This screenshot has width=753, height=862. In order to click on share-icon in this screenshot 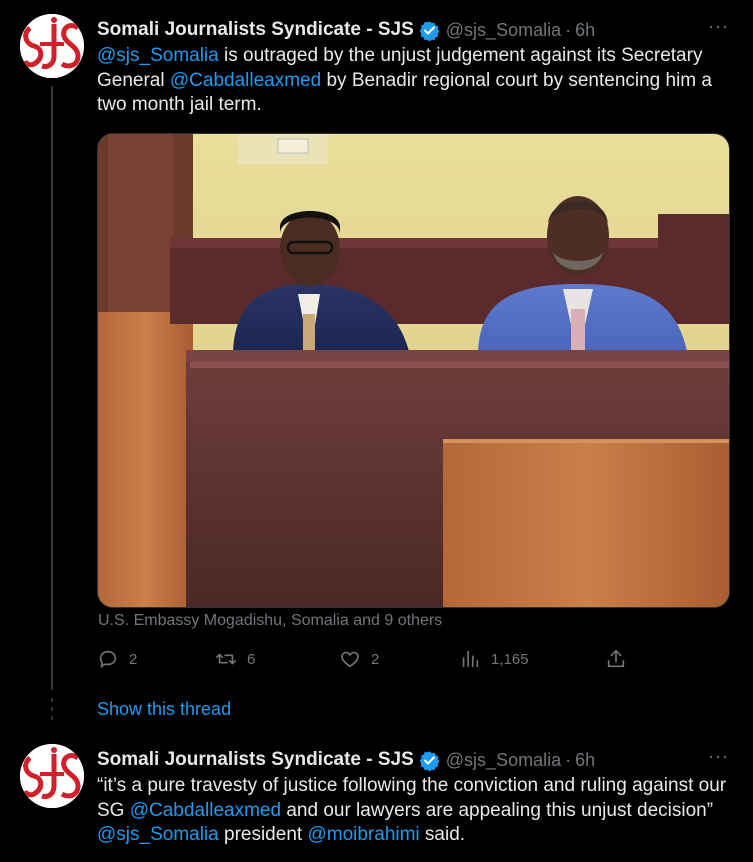, I will do `click(616, 658)`.